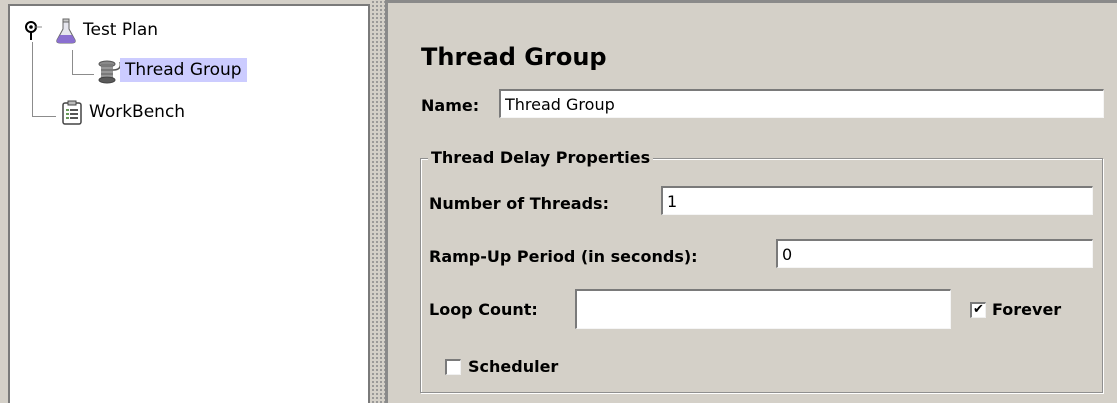  I want to click on ramp-up-period-input, so click(934, 253).